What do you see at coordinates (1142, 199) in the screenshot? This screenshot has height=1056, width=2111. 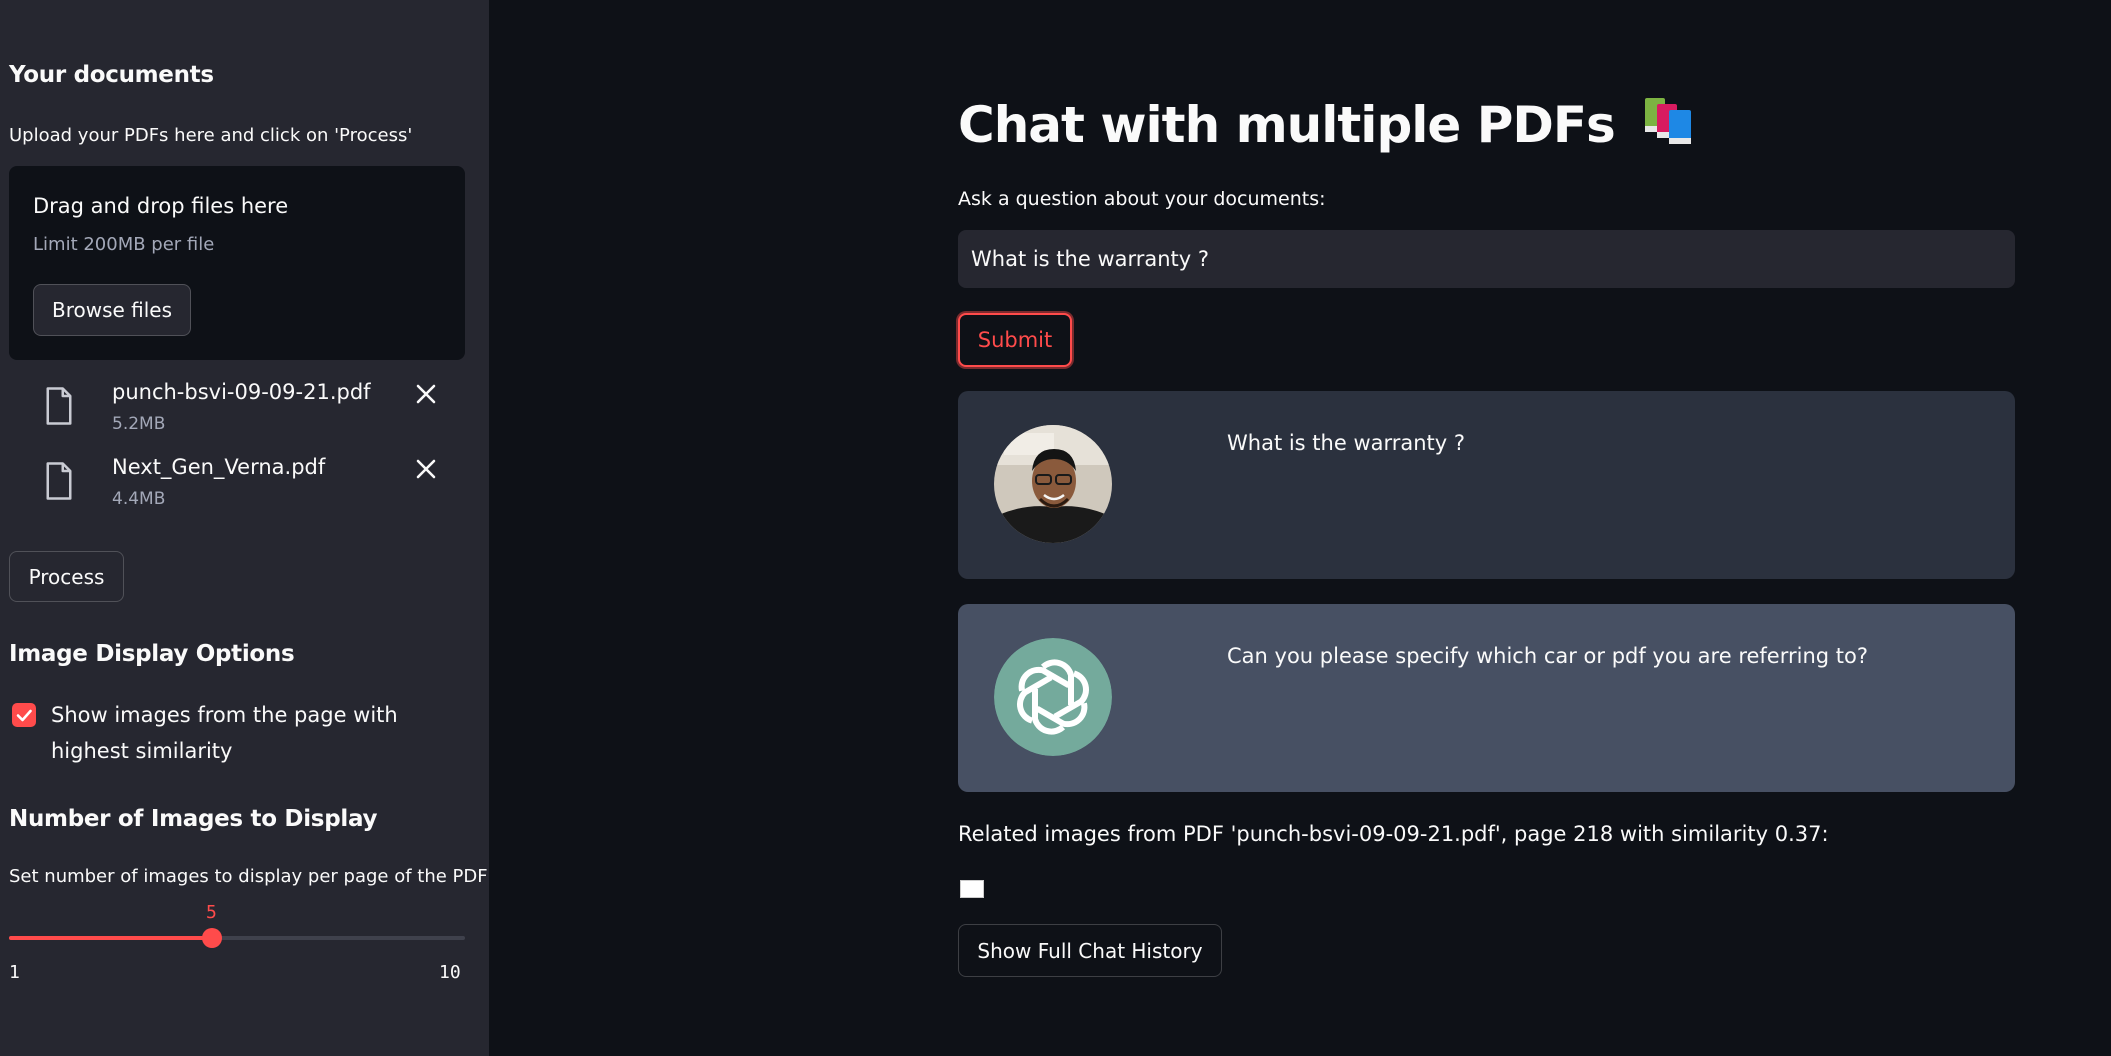 I see `question-label: Ask a question about your documents:` at bounding box center [1142, 199].